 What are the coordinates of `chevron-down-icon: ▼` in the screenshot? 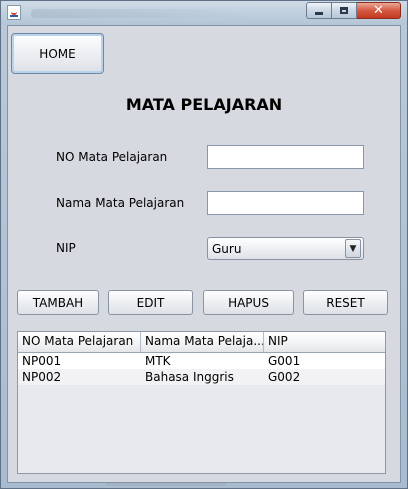 It's located at (353, 248).